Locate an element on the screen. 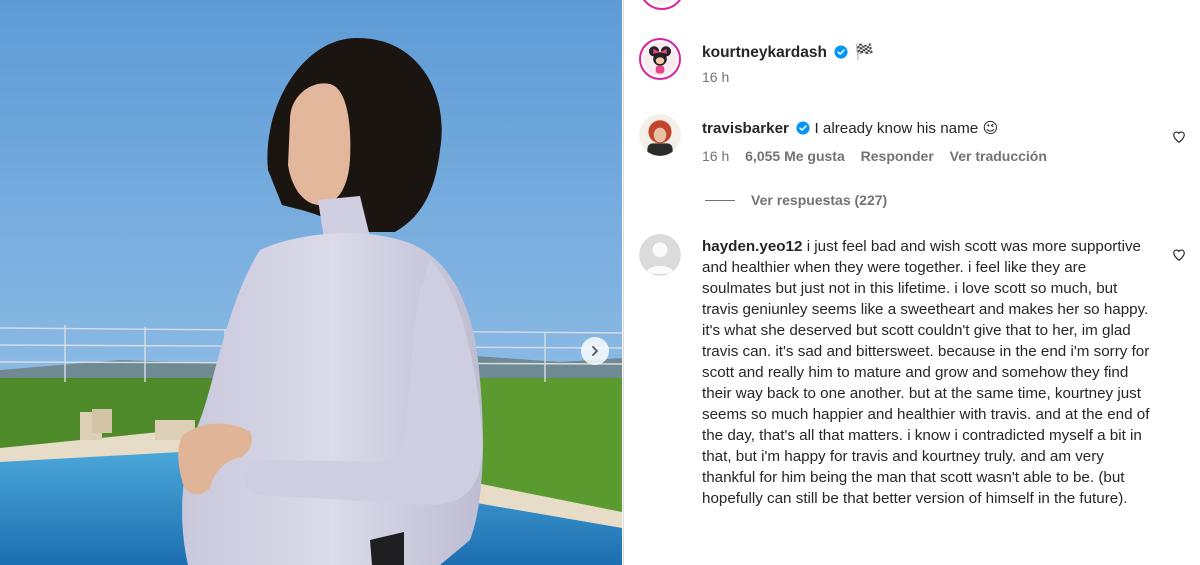 The height and width of the screenshot is (565, 1200). default-avatar-icon is located at coordinates (660, 255).